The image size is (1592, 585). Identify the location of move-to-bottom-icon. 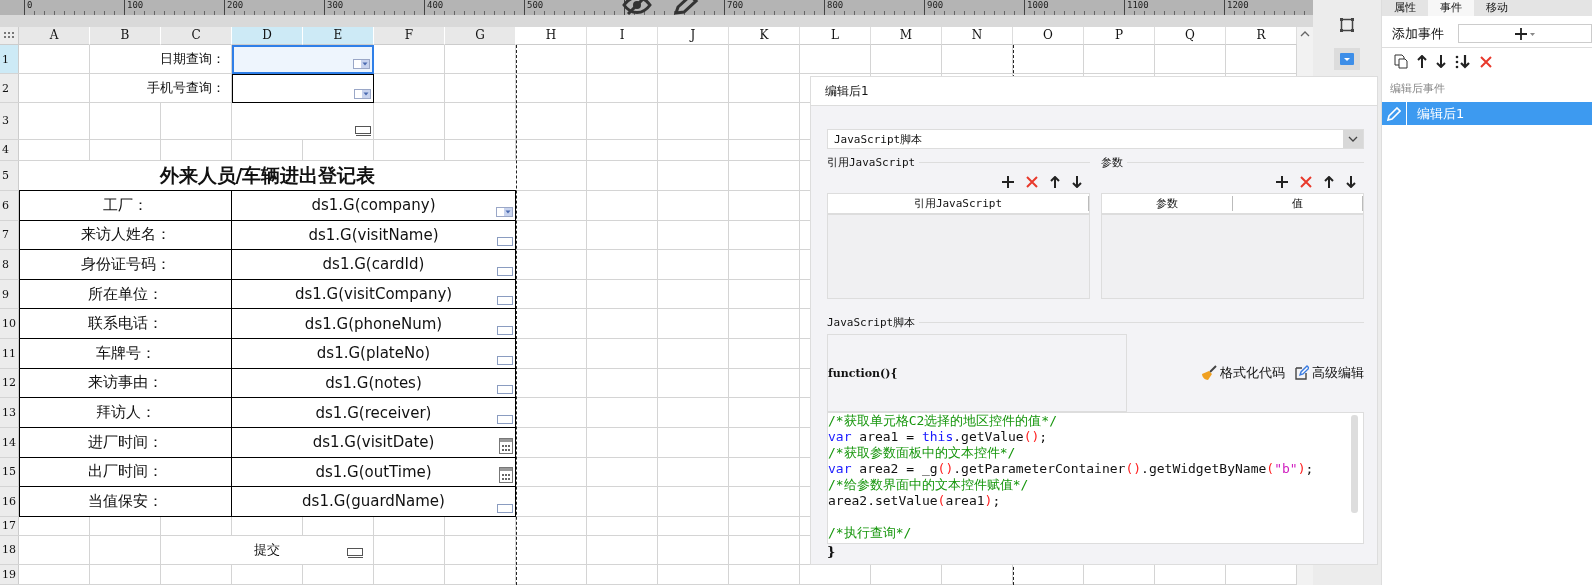
(1463, 61).